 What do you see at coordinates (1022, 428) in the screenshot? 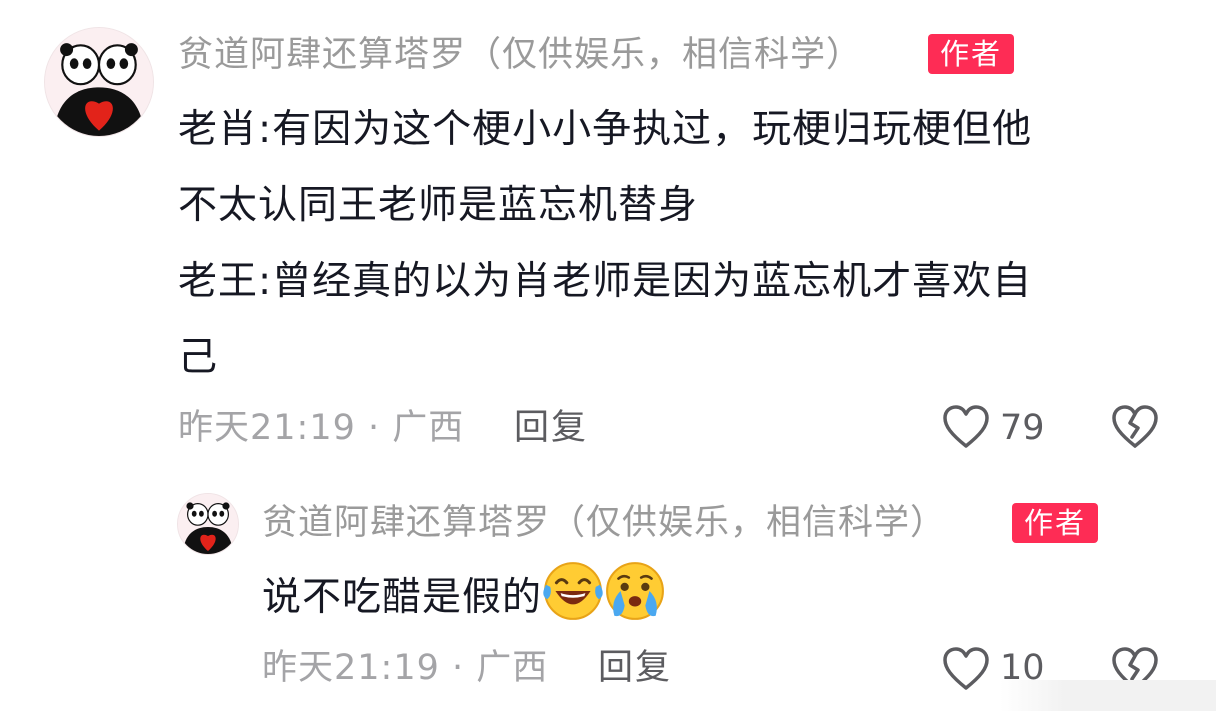
I see `like-count: 79` at bounding box center [1022, 428].